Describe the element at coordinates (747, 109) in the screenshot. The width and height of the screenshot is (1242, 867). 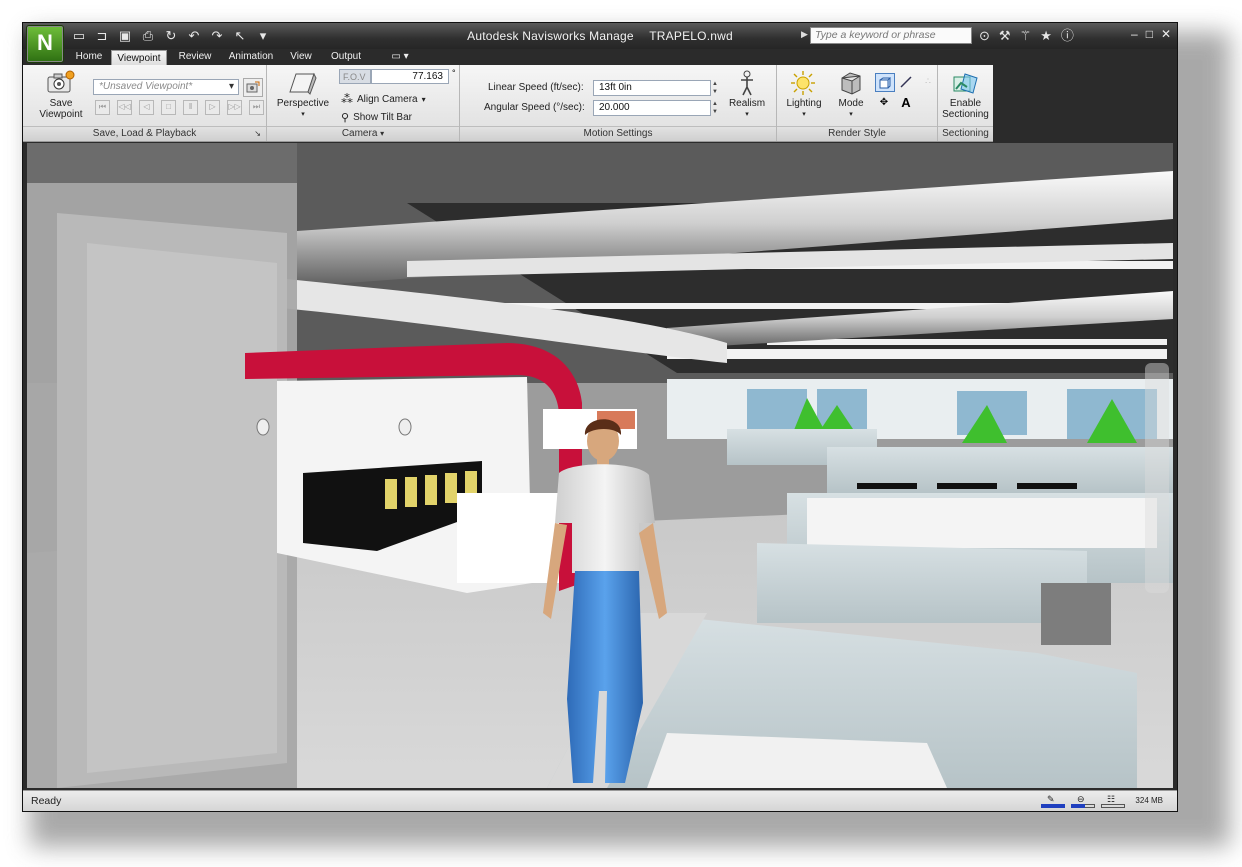
I see `realism-button: Realism ▾` at that location.